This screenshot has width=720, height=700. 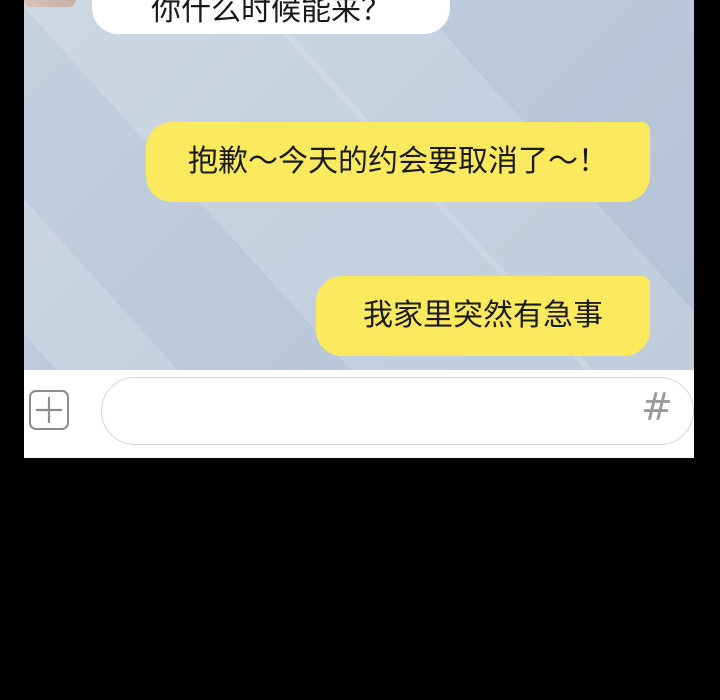 I want to click on plus-square-icon, so click(x=49, y=410).